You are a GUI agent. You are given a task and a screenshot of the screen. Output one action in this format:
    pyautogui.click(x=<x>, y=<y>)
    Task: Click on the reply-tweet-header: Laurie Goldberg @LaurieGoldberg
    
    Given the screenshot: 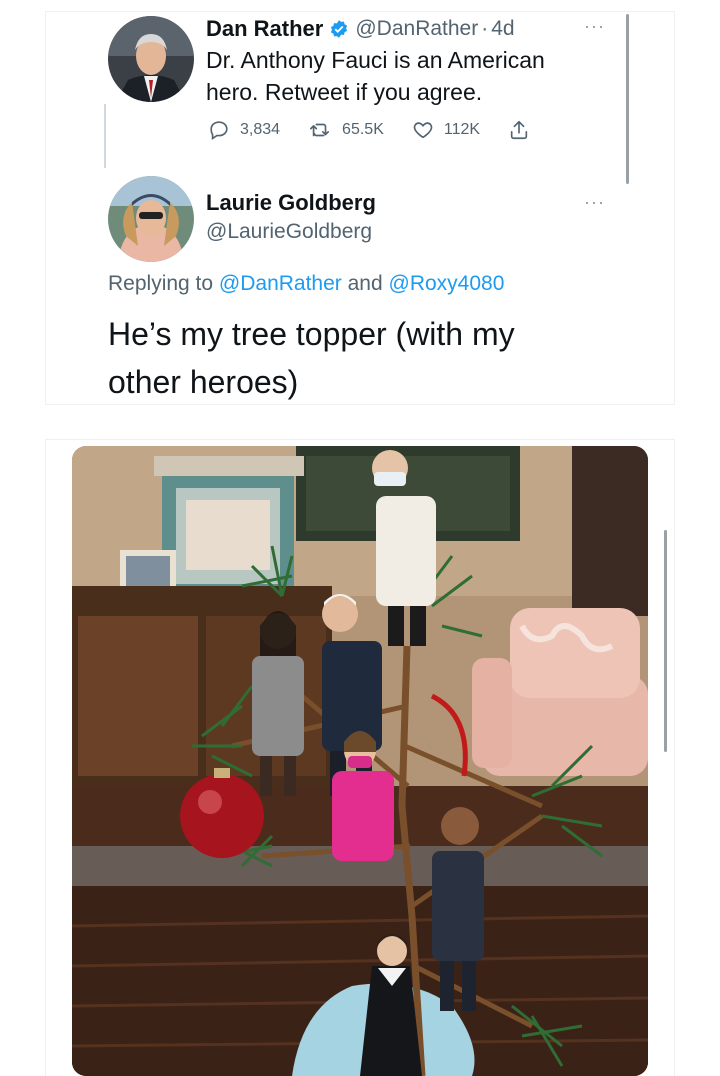 What is the action you would take?
    pyautogui.click(x=291, y=217)
    